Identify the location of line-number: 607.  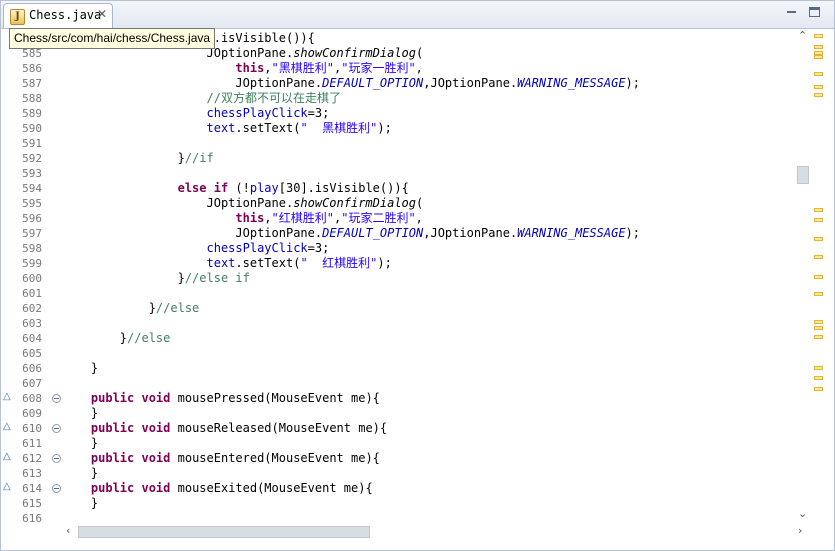
(32, 383).